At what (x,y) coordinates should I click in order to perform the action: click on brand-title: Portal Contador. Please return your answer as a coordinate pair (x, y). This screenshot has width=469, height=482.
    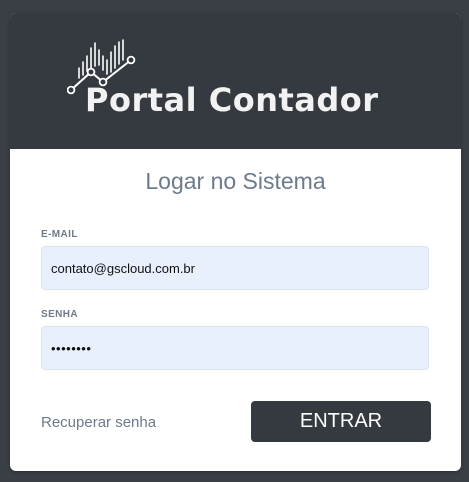
    Looking at the image, I should click on (232, 100).